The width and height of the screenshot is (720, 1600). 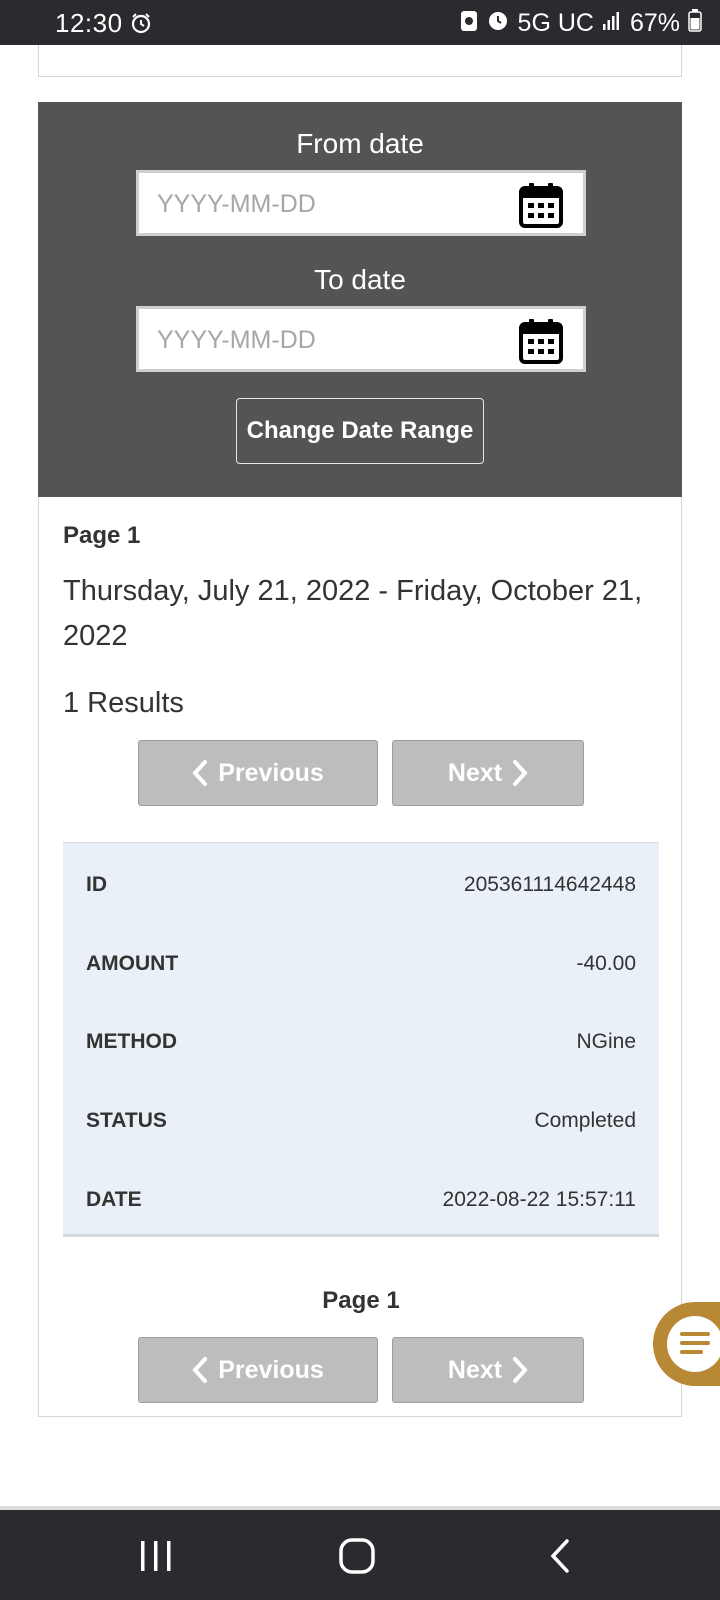 I want to click on battery-label: 67%, so click(x=654, y=23).